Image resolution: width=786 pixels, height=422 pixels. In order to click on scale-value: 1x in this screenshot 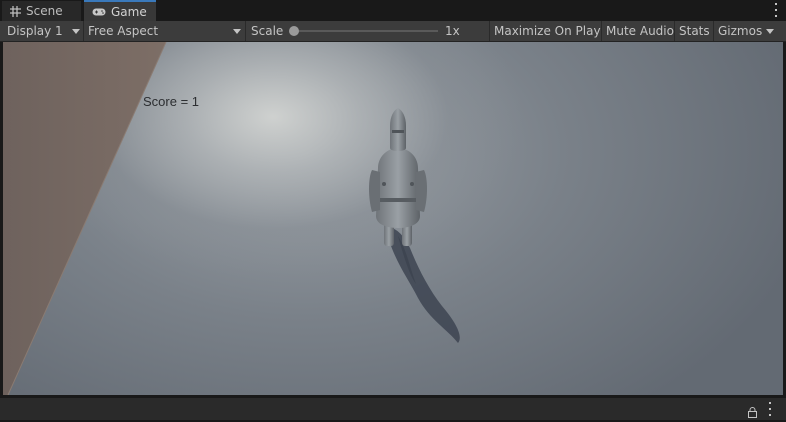, I will do `click(452, 31)`.